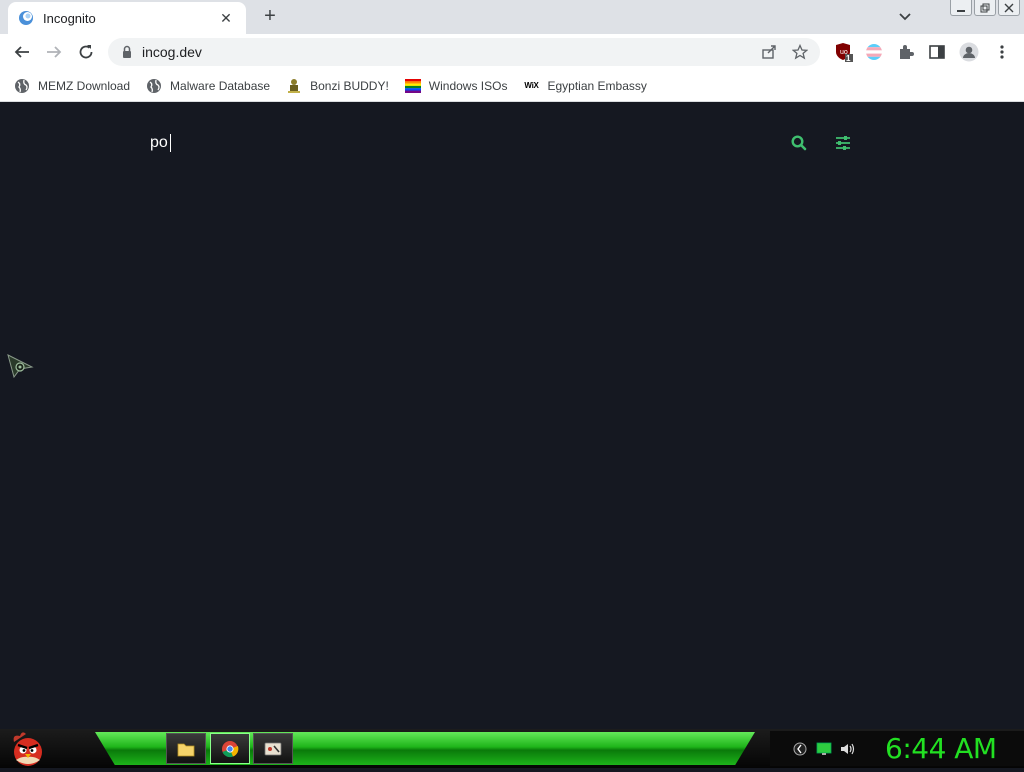 This screenshot has height=772, width=1024. I want to click on start-button, so click(28, 748).